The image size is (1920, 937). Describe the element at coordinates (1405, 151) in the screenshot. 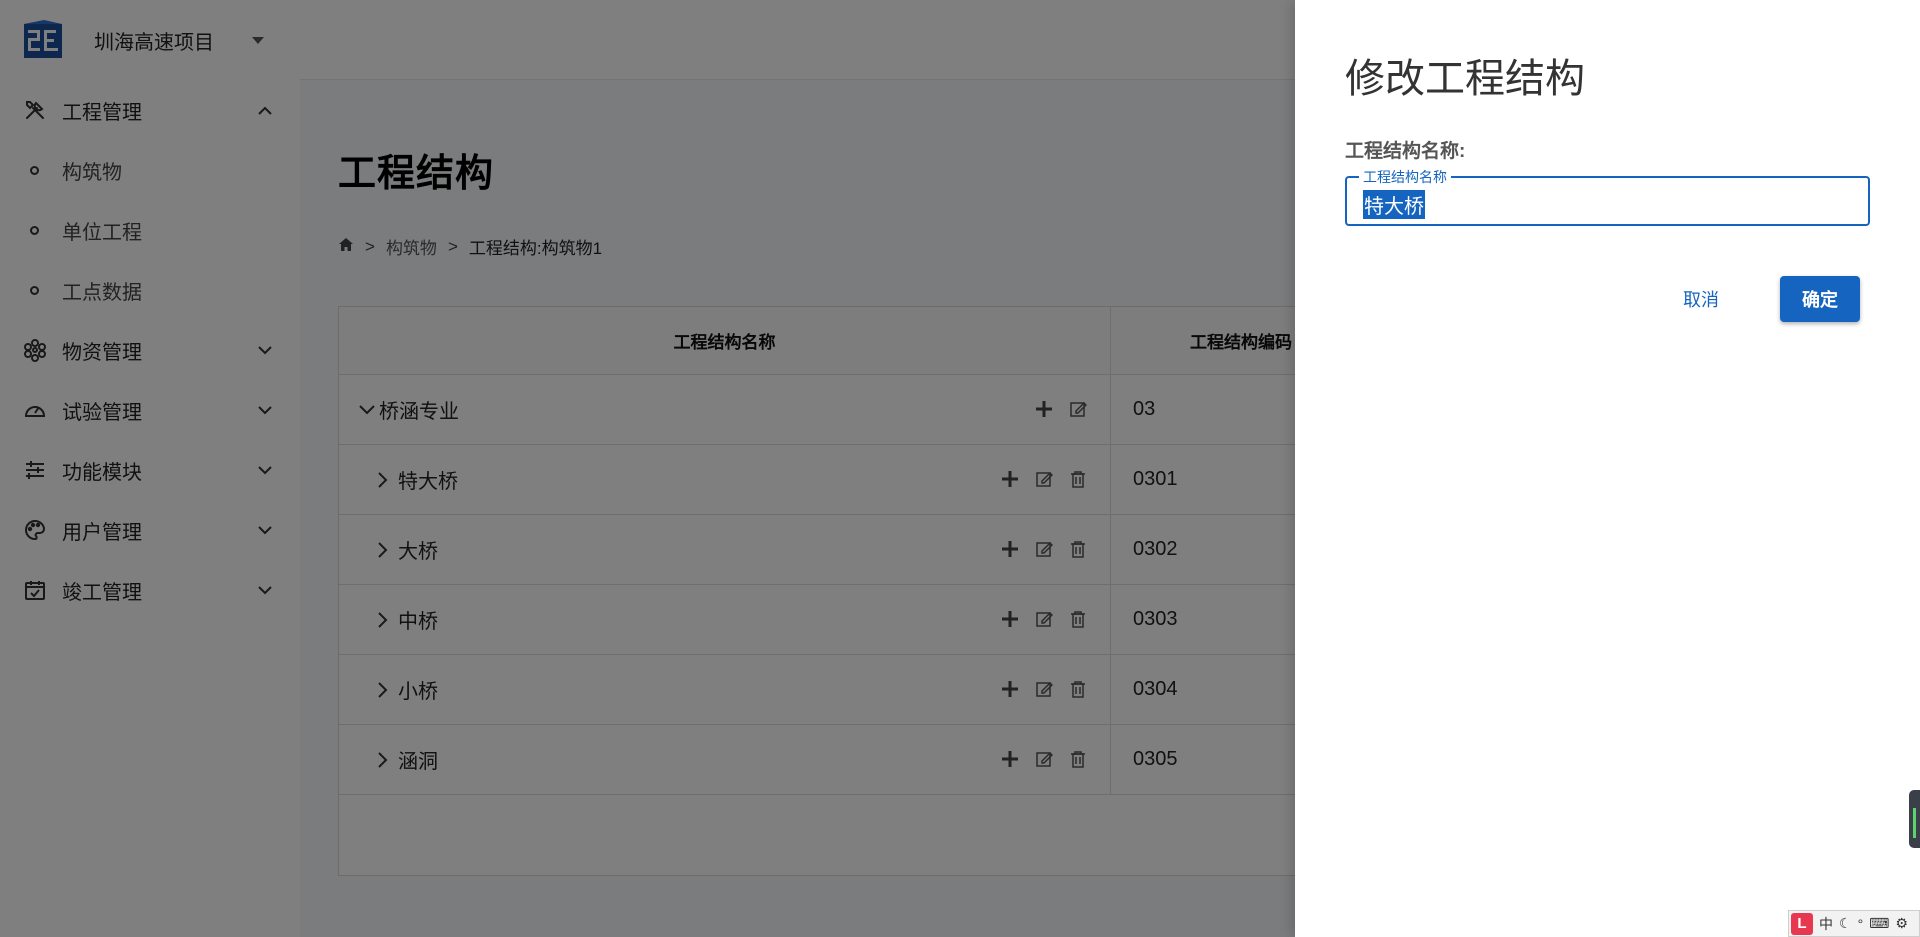

I see `field-label: 工程结构名称:` at that location.